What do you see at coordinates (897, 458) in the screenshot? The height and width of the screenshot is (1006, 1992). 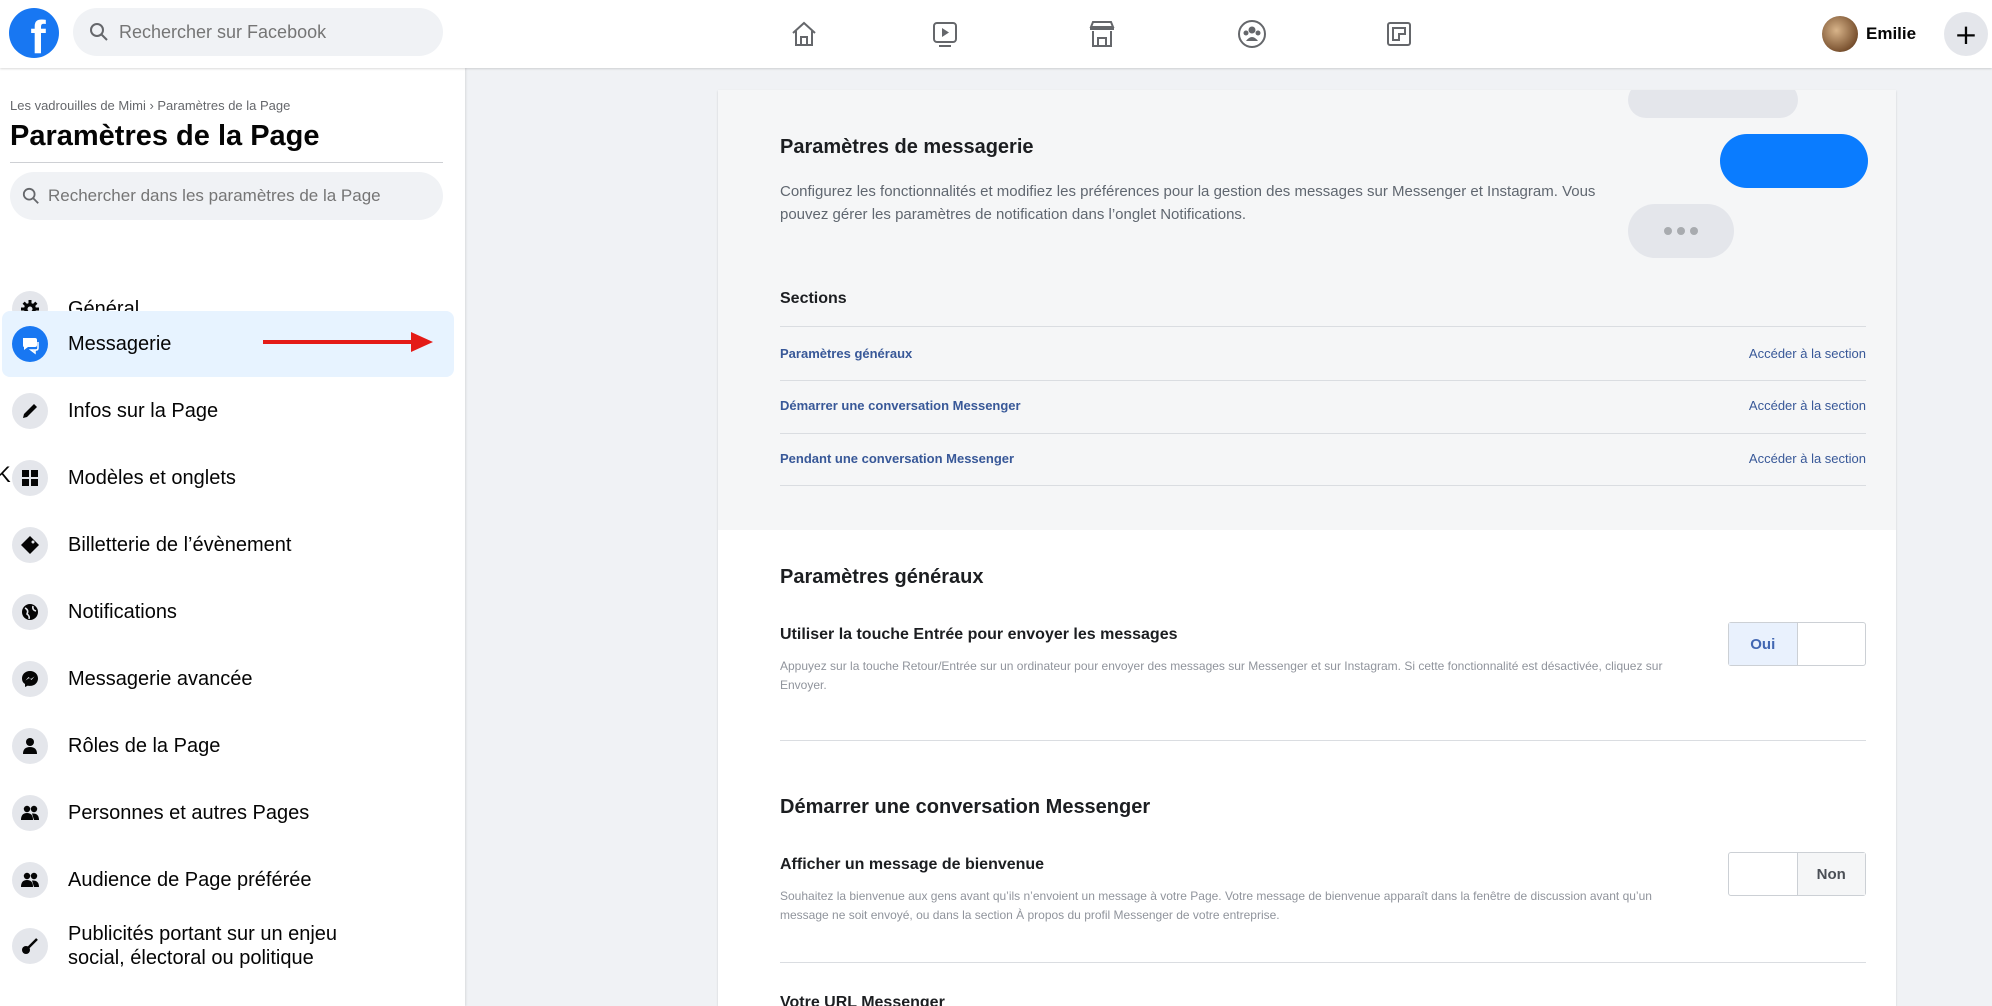 I see `section-link-during-conversation: Pendant une conversation Messenger` at bounding box center [897, 458].